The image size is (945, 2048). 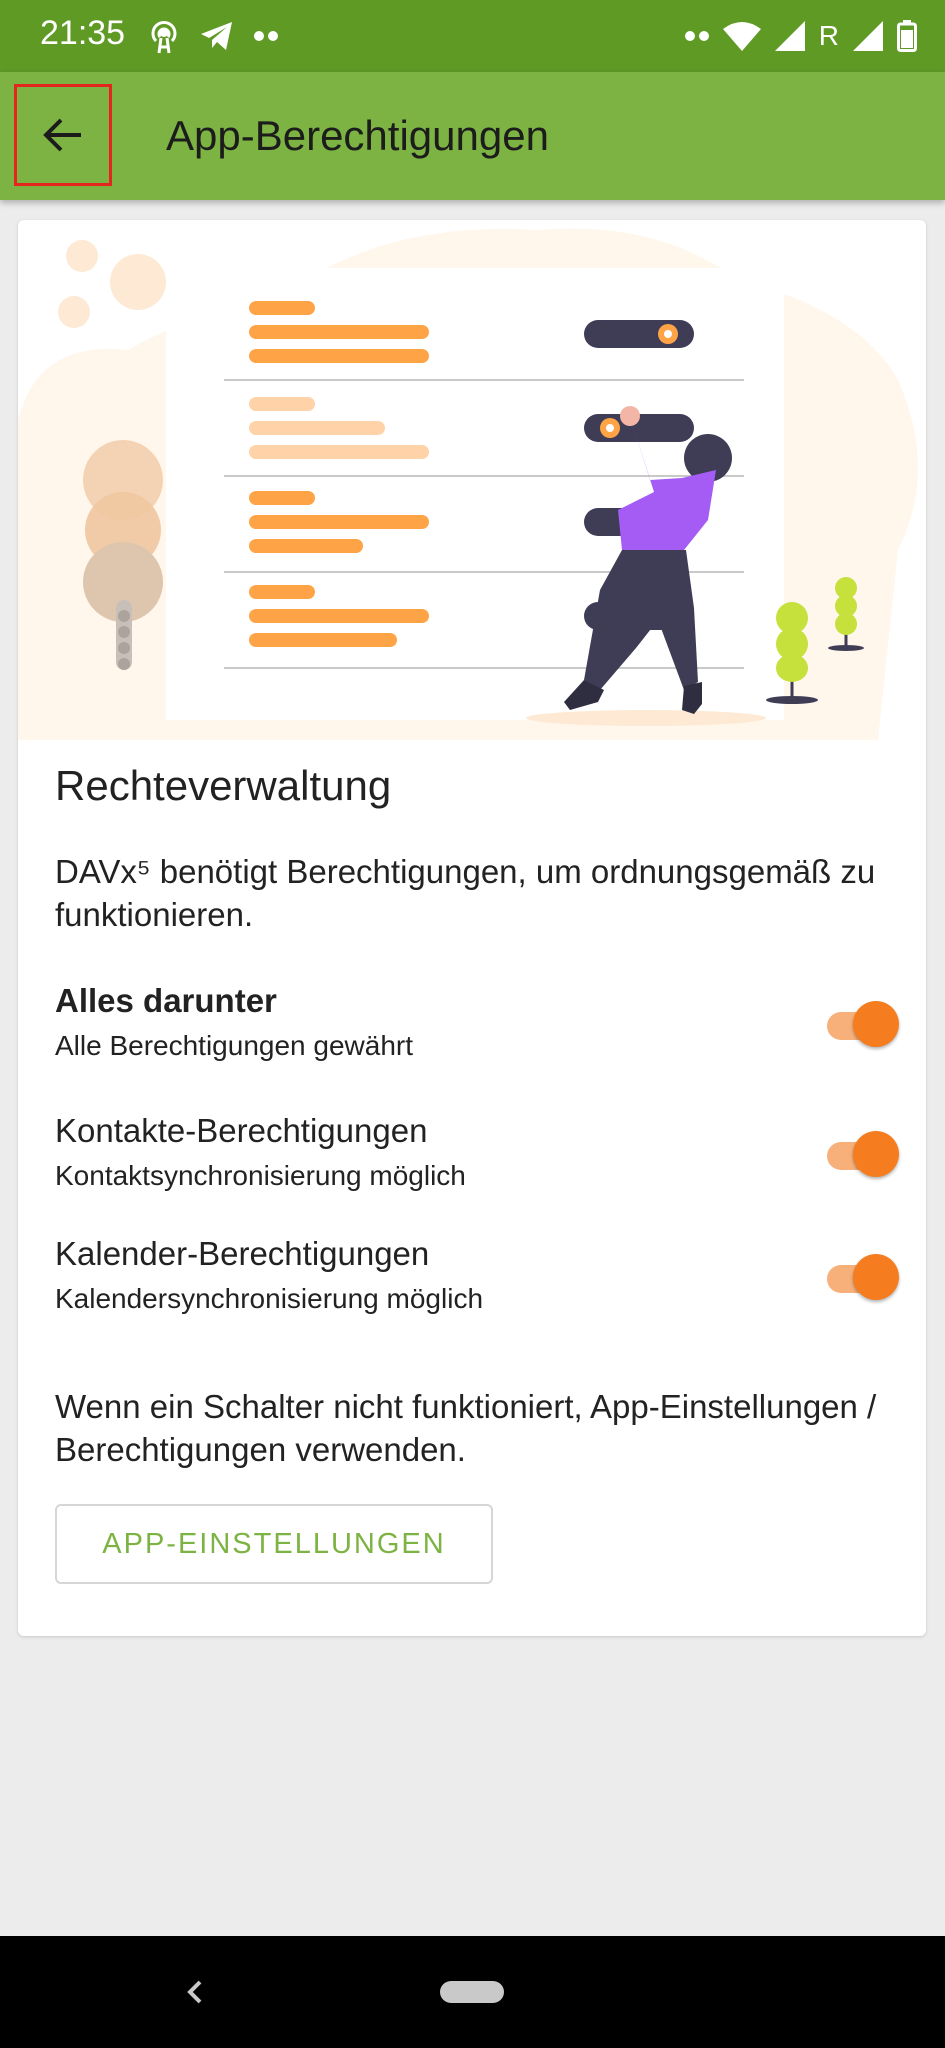 What do you see at coordinates (472, 36) in the screenshot?
I see `status-bar: 21:35 R` at bounding box center [472, 36].